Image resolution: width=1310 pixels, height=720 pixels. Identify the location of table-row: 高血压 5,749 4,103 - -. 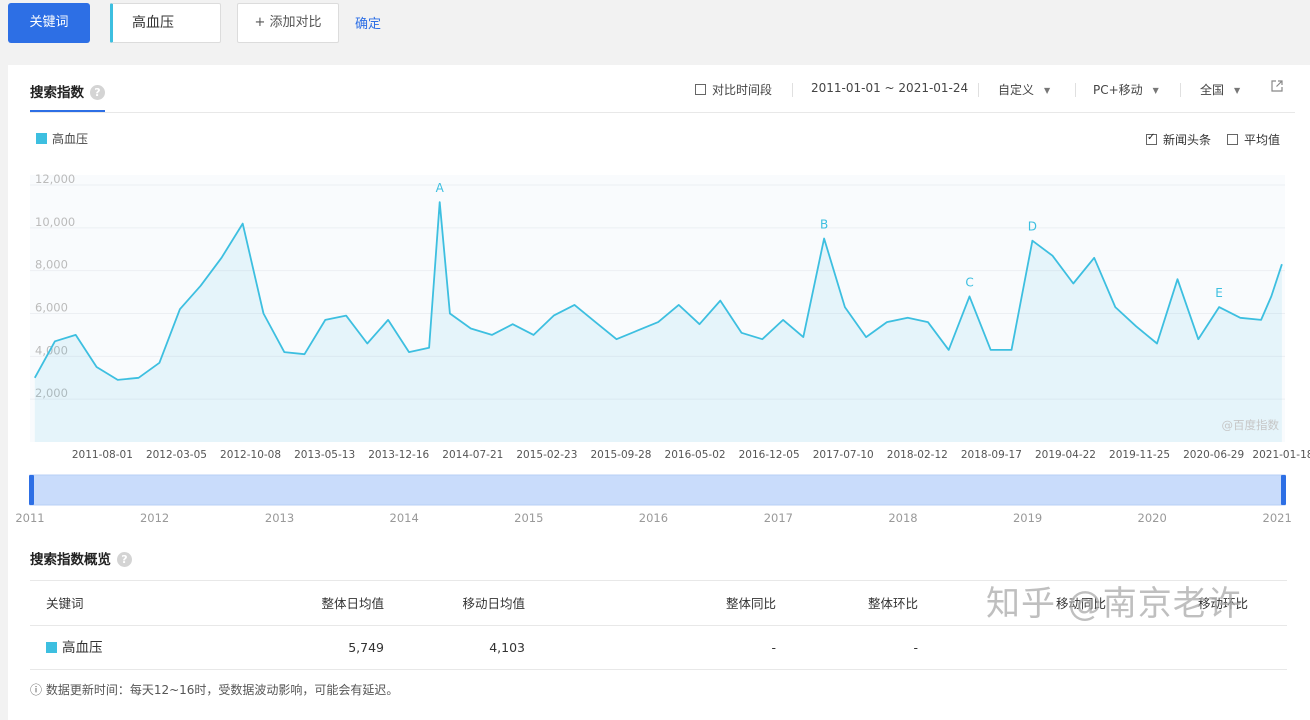
(658, 648).